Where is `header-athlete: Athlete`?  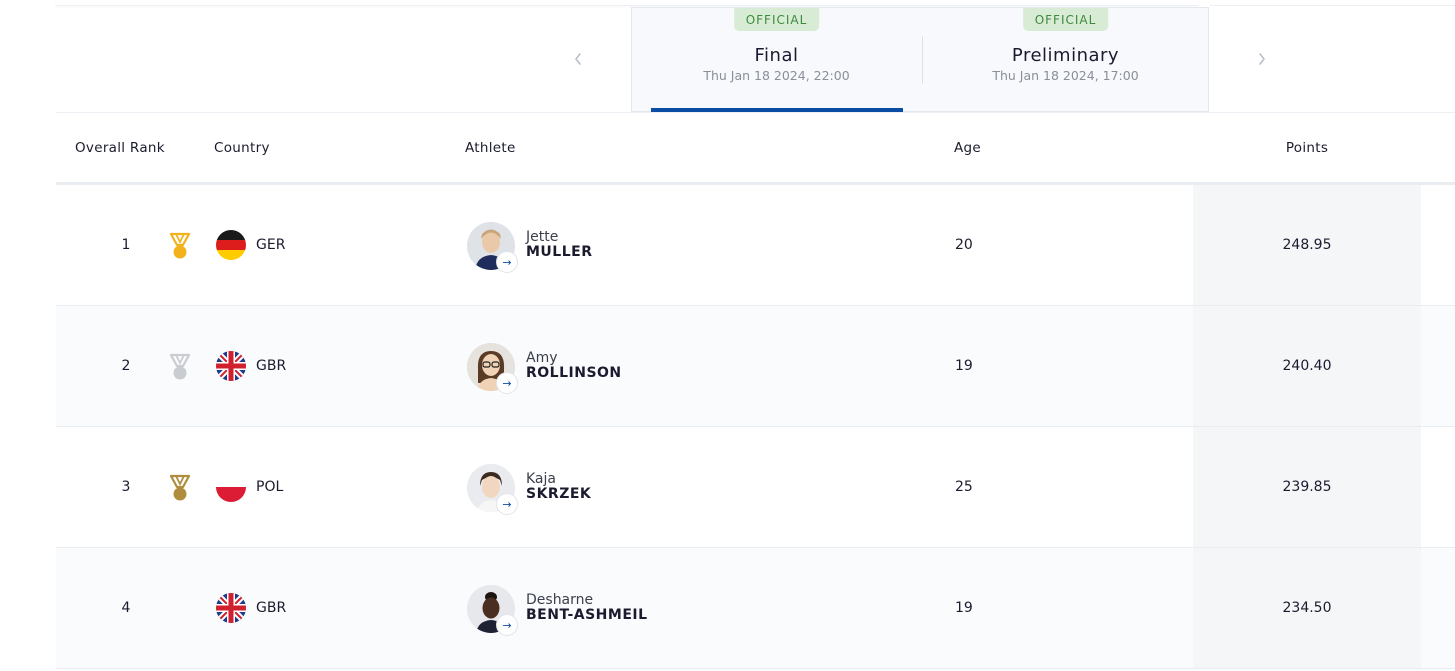 header-athlete: Athlete is located at coordinates (490, 148).